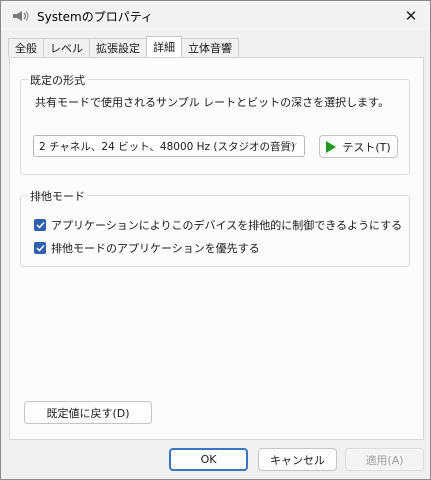  I want to click on ok-button: OK, so click(208, 459).